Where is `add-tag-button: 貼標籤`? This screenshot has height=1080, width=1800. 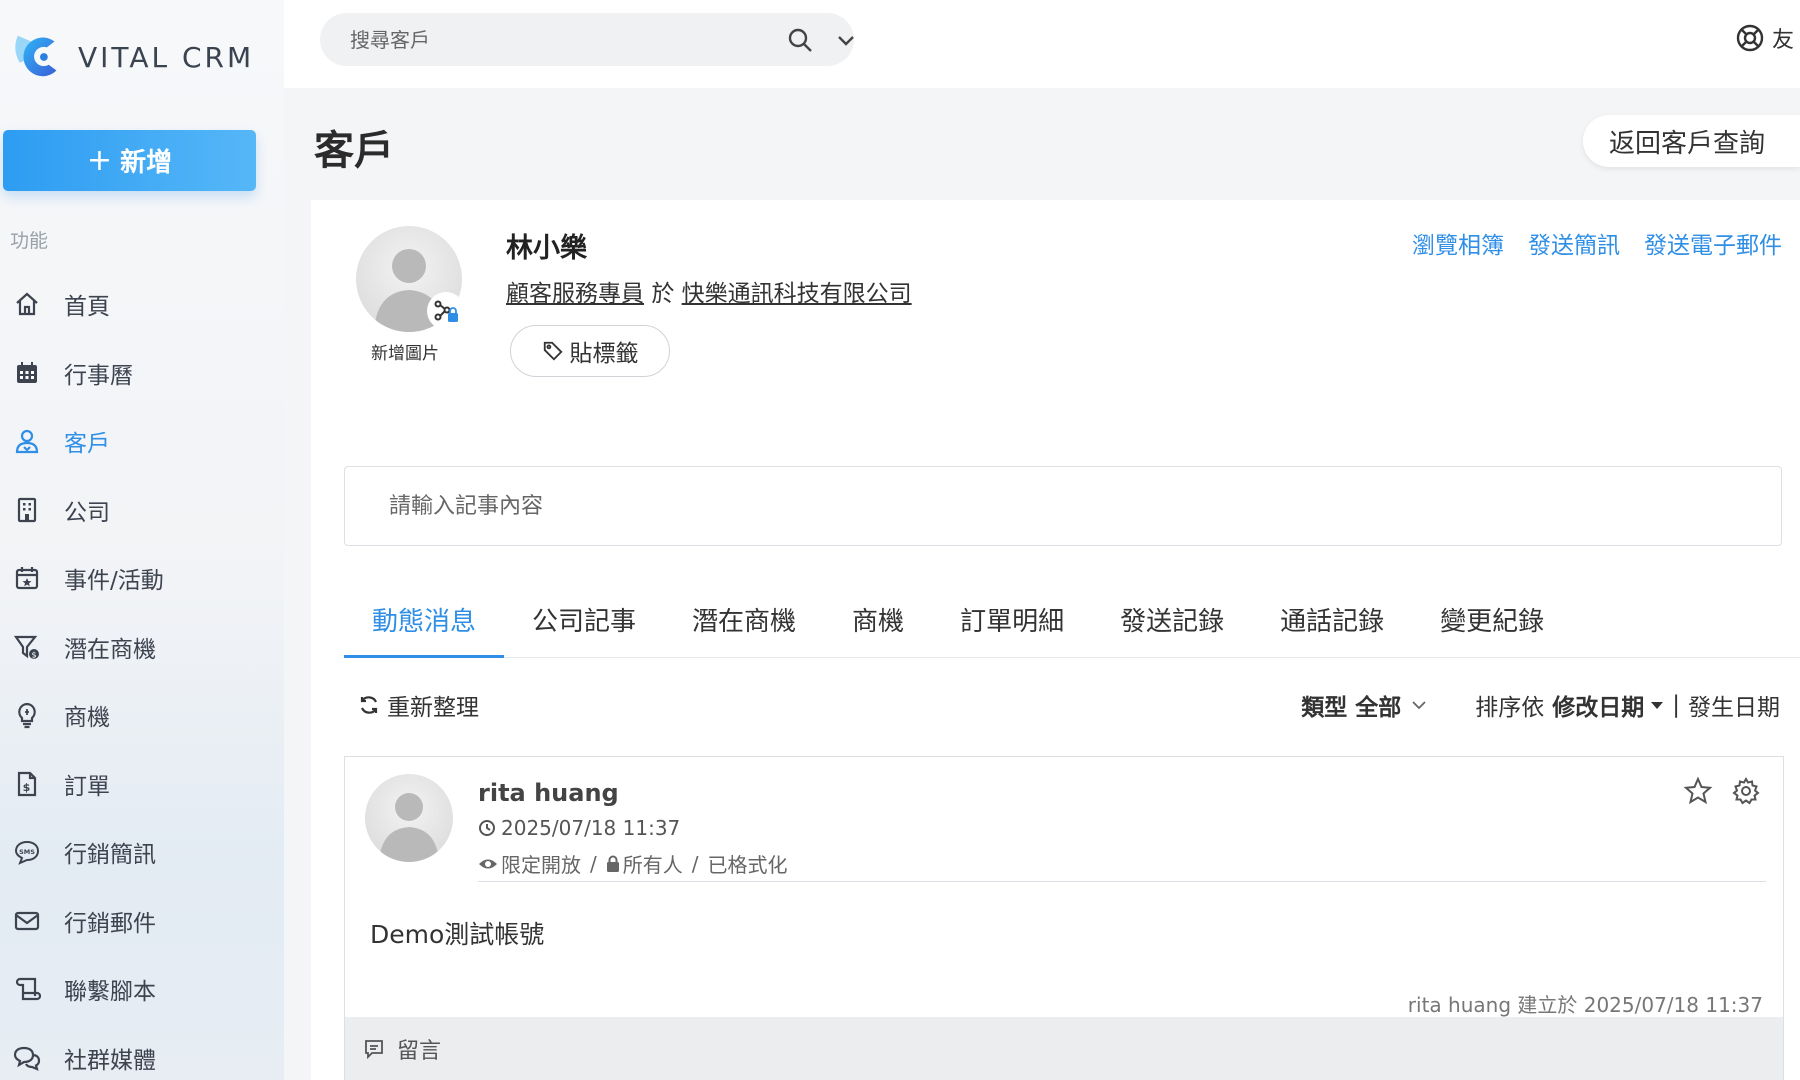 add-tag-button: 貼標籤 is located at coordinates (590, 351).